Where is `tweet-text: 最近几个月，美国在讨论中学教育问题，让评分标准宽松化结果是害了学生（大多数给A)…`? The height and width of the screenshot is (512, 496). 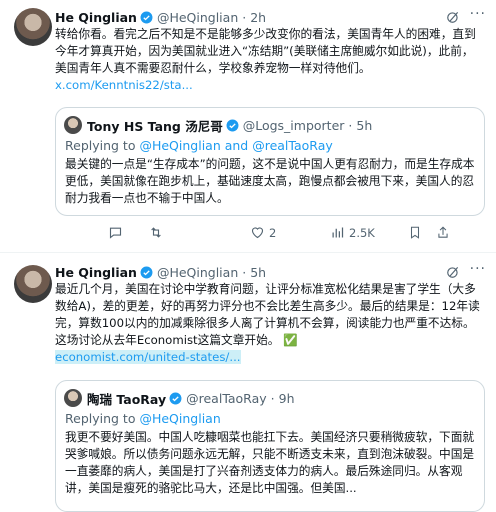 tweet-text: 最近几个月，美国在讨论中学教育问题，让评分标准宽松化结果是害了学生（大多数给A)… is located at coordinates (267, 323).